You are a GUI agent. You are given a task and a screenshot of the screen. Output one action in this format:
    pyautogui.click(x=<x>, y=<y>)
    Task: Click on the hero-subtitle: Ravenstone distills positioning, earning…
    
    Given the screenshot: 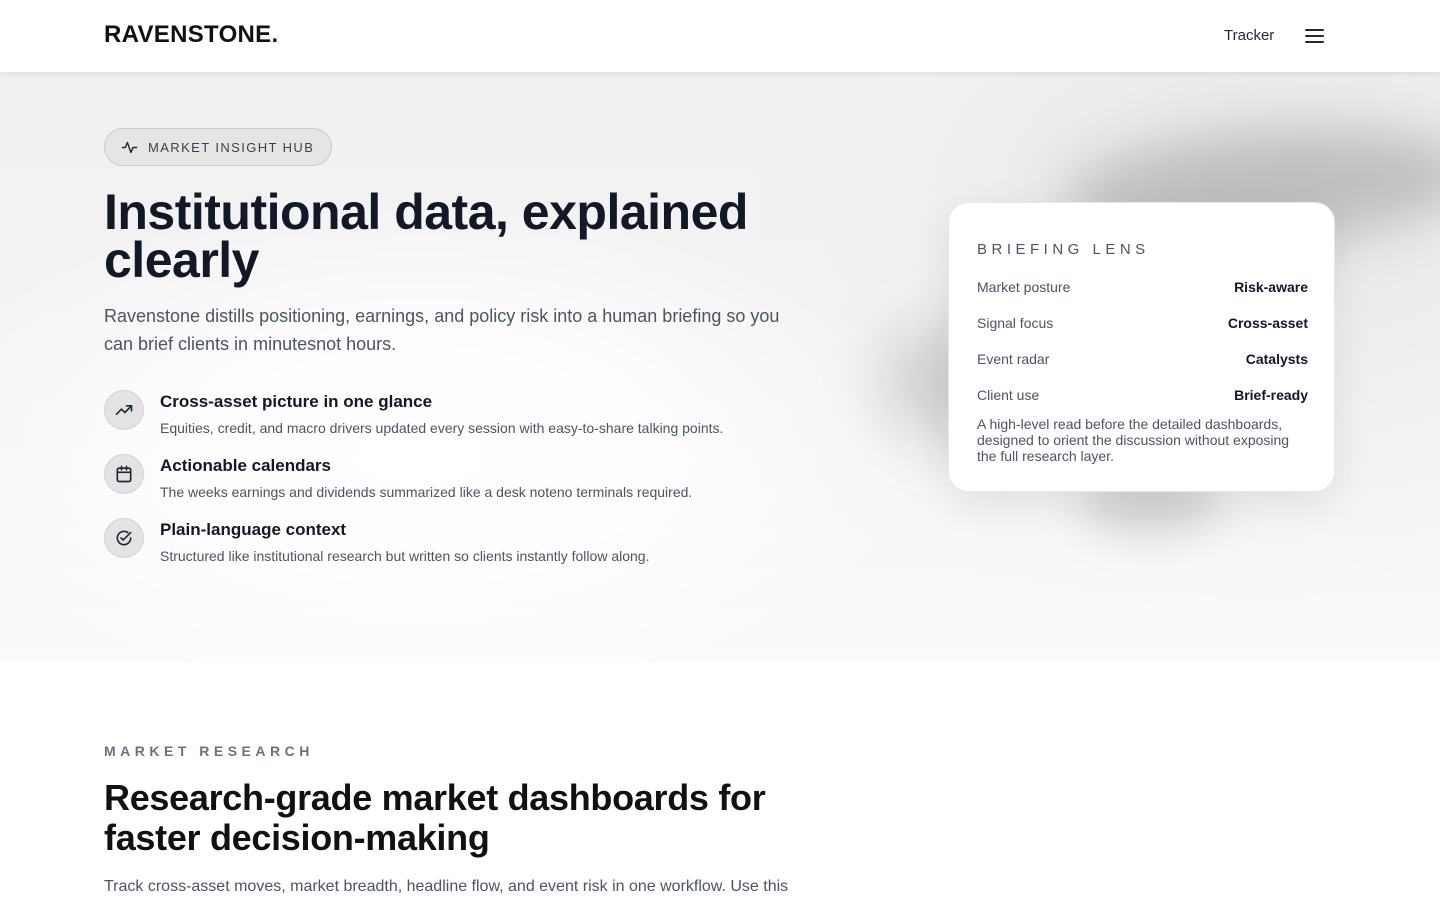 What is the action you would take?
    pyautogui.click(x=442, y=330)
    